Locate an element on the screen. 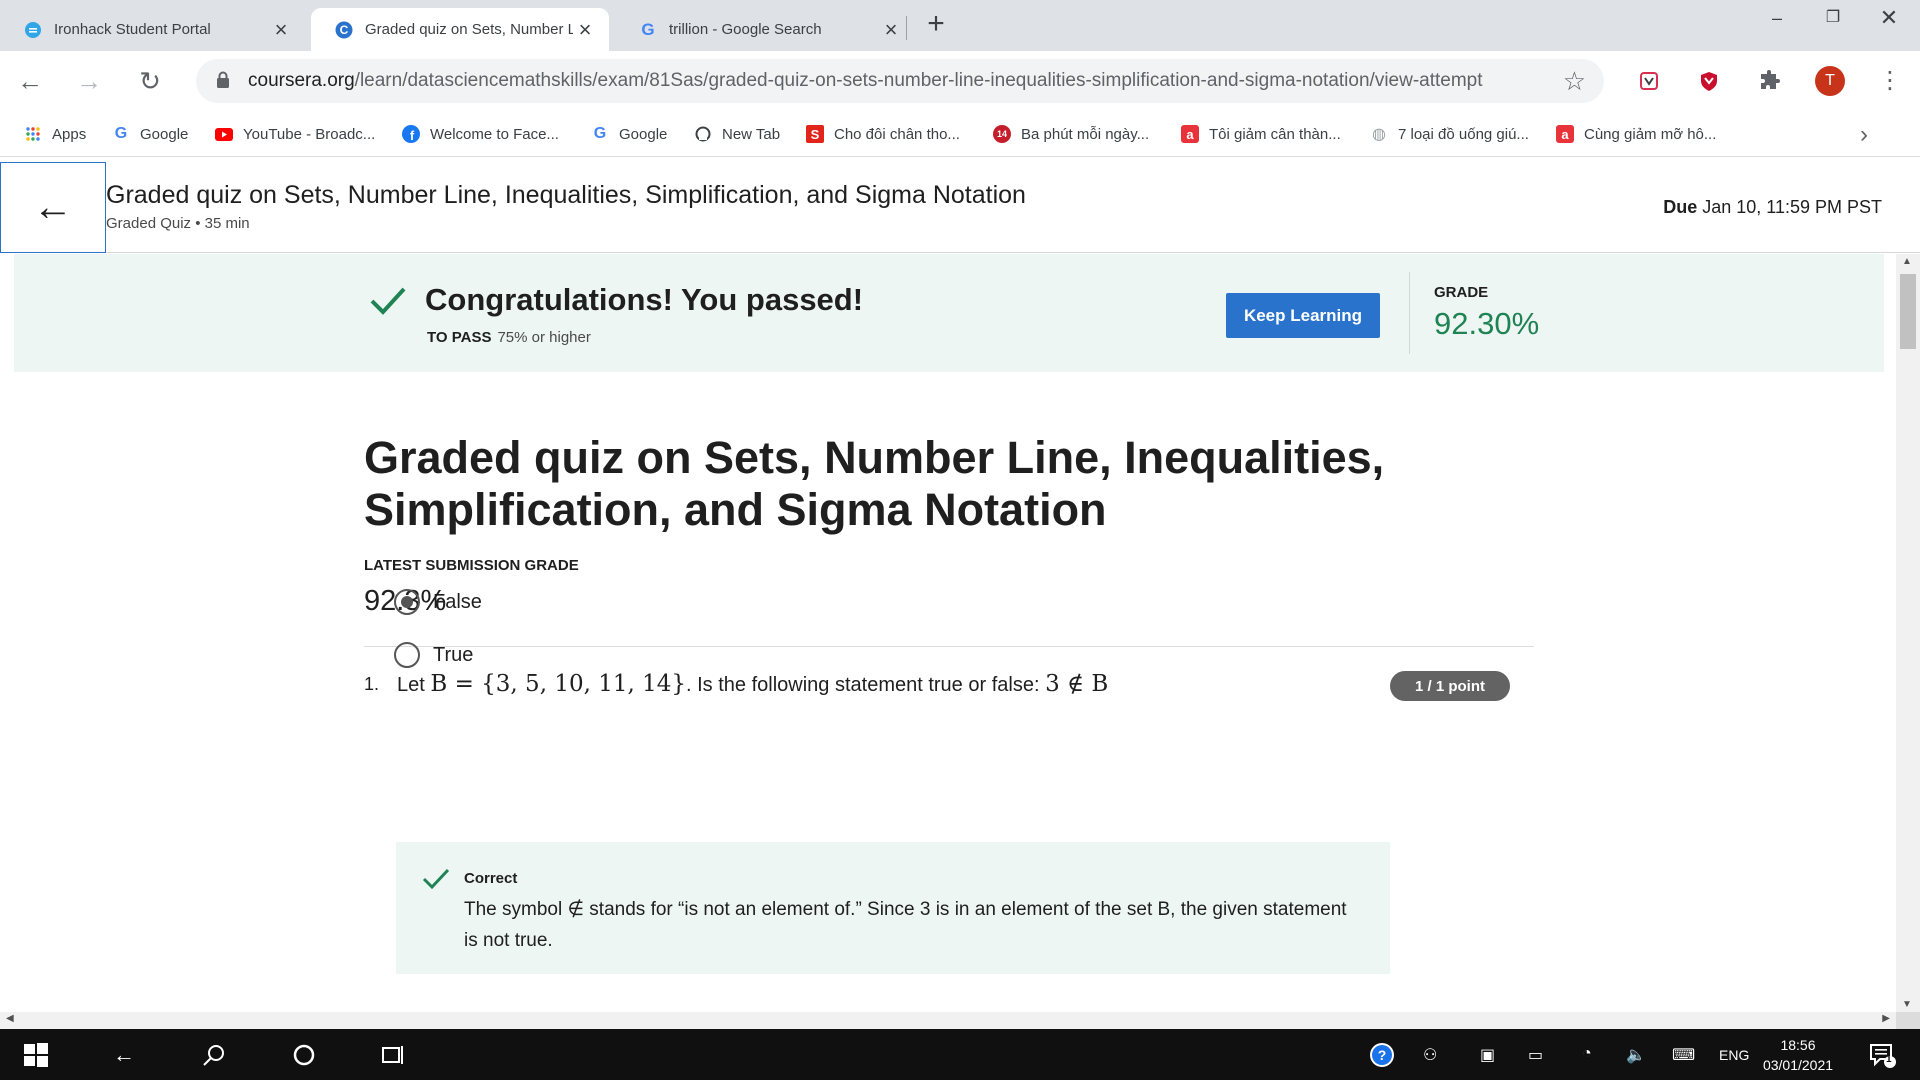 This screenshot has height=1080, width=1920. search-icon is located at coordinates (214, 1055).